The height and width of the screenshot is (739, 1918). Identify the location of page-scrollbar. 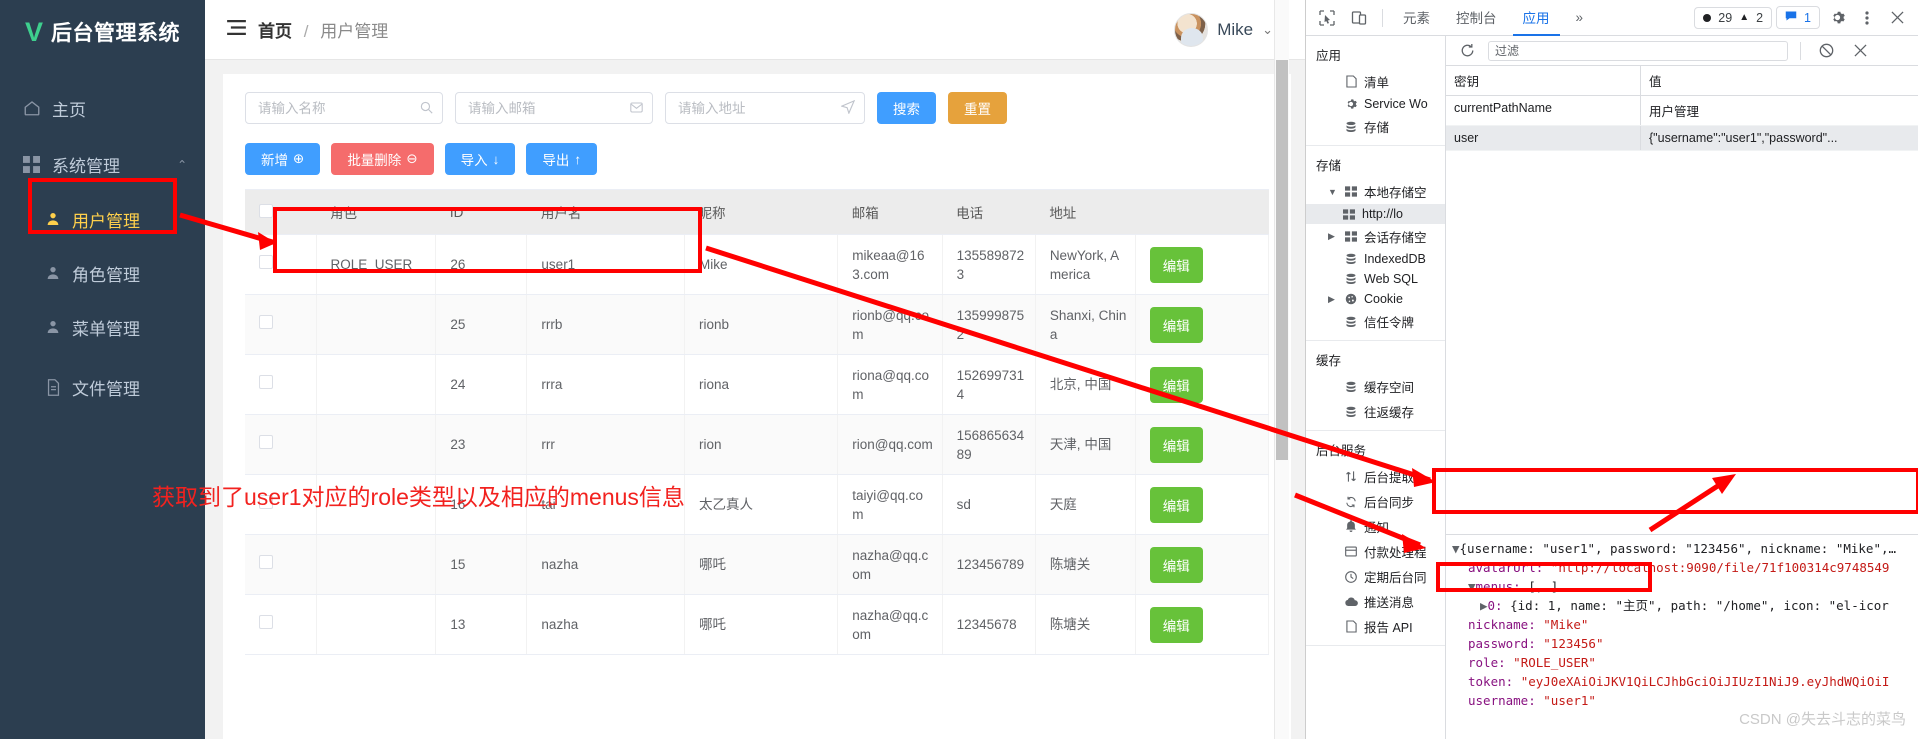
(1281, 369).